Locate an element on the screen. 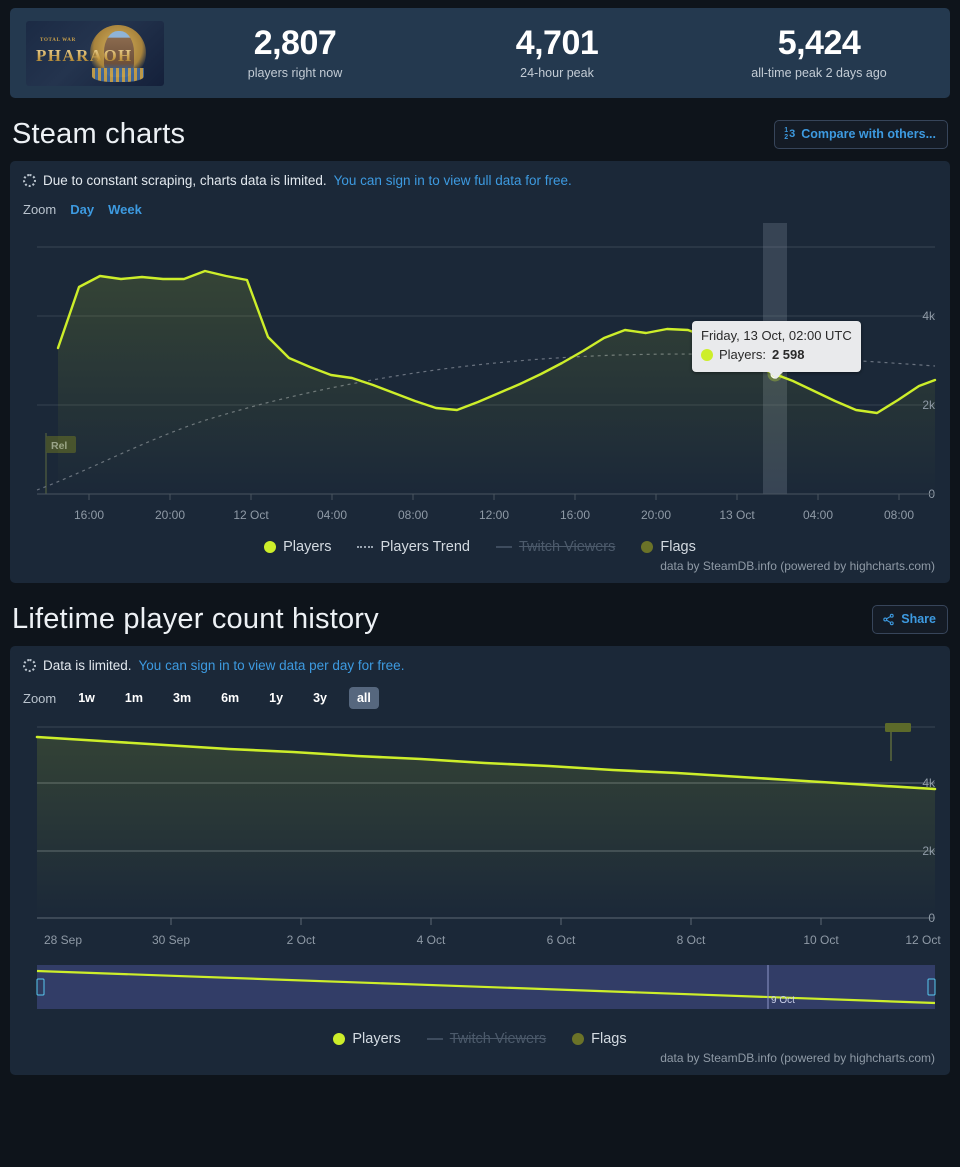 The height and width of the screenshot is (1167, 960). lifetime-legend: Players Twitch Viewers Flags is located at coordinates (480, 1039).